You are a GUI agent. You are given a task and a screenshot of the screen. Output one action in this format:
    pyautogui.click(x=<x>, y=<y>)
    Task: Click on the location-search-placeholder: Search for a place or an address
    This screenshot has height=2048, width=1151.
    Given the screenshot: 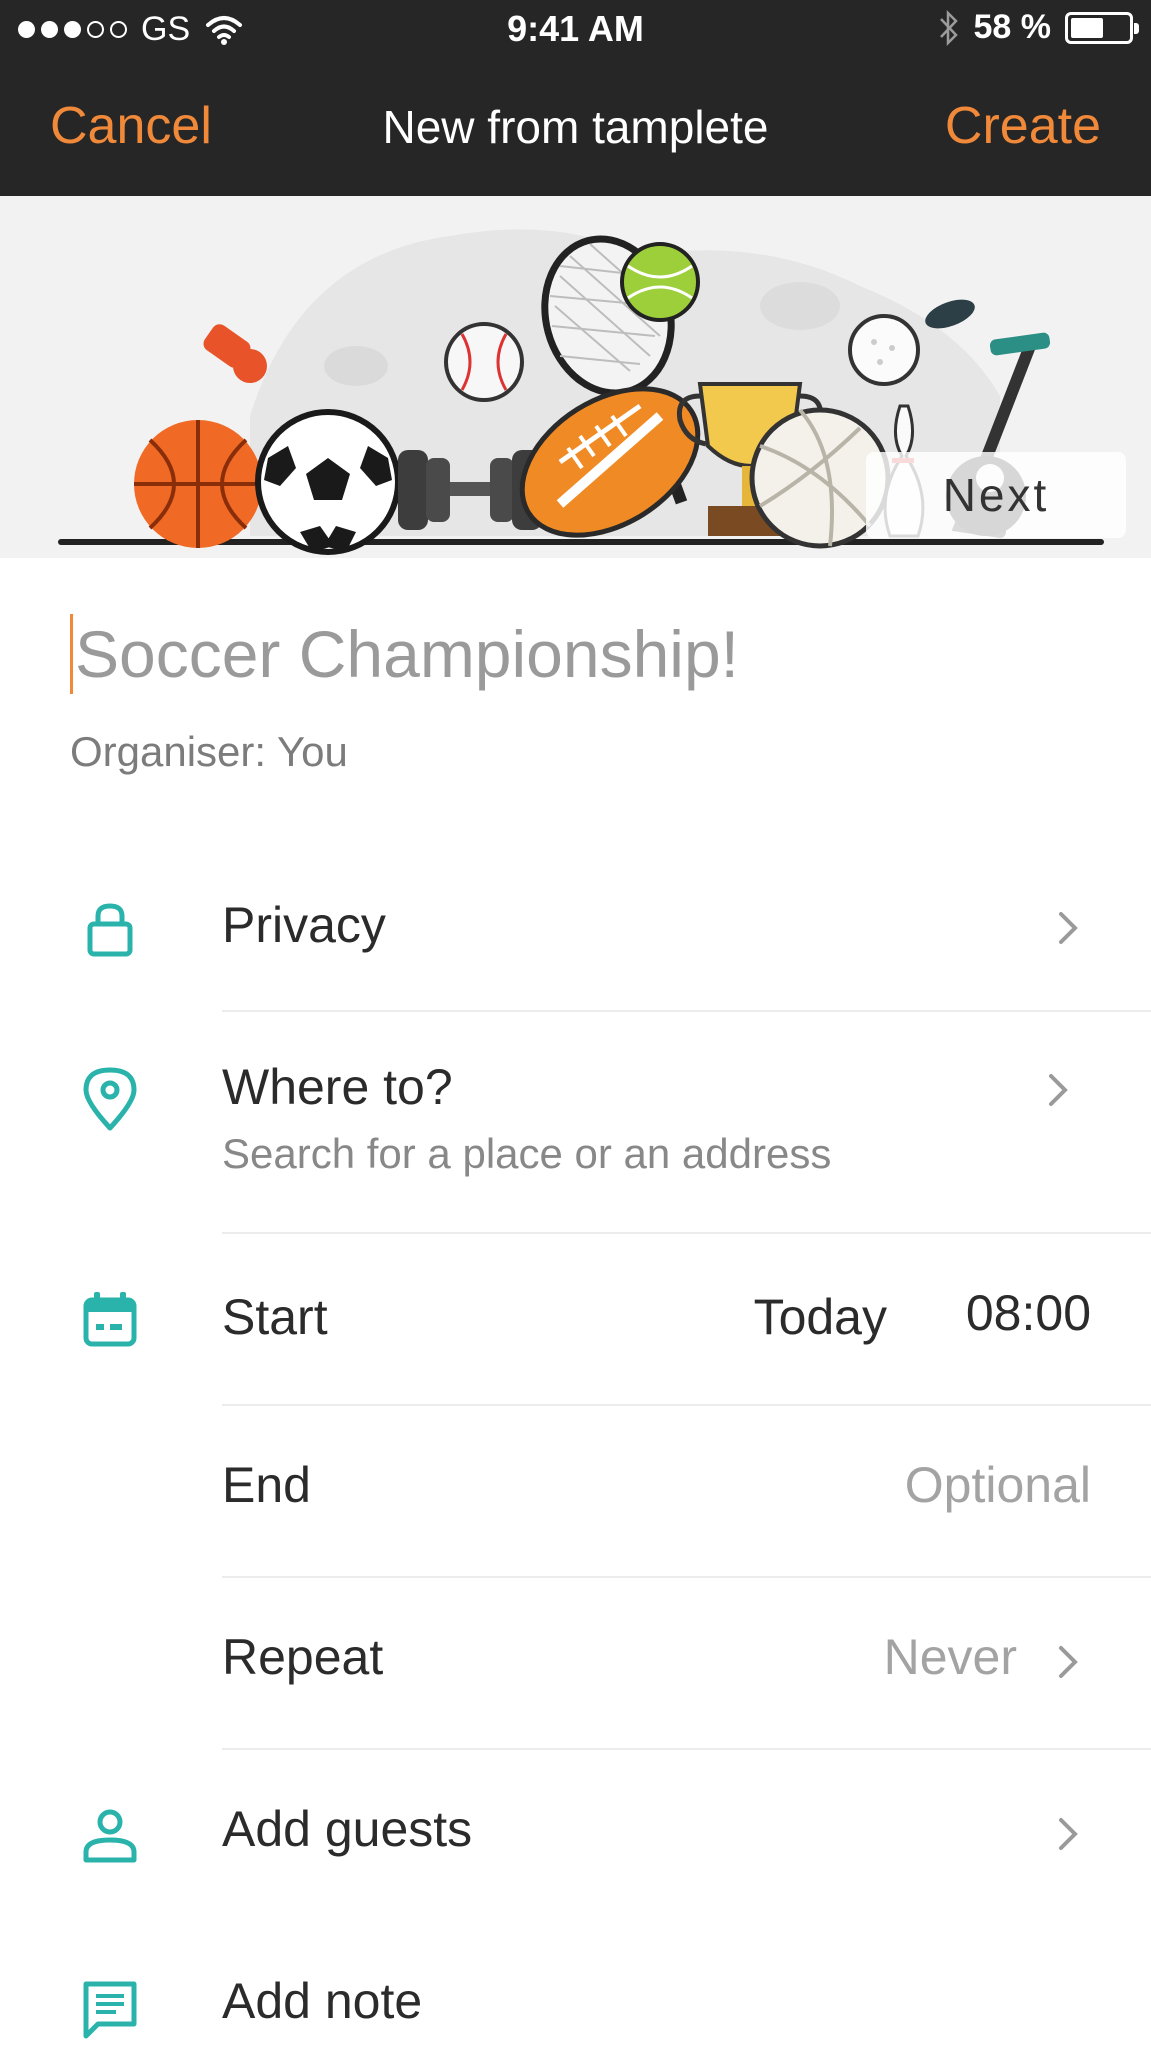 What is the action you would take?
    pyautogui.click(x=527, y=1153)
    